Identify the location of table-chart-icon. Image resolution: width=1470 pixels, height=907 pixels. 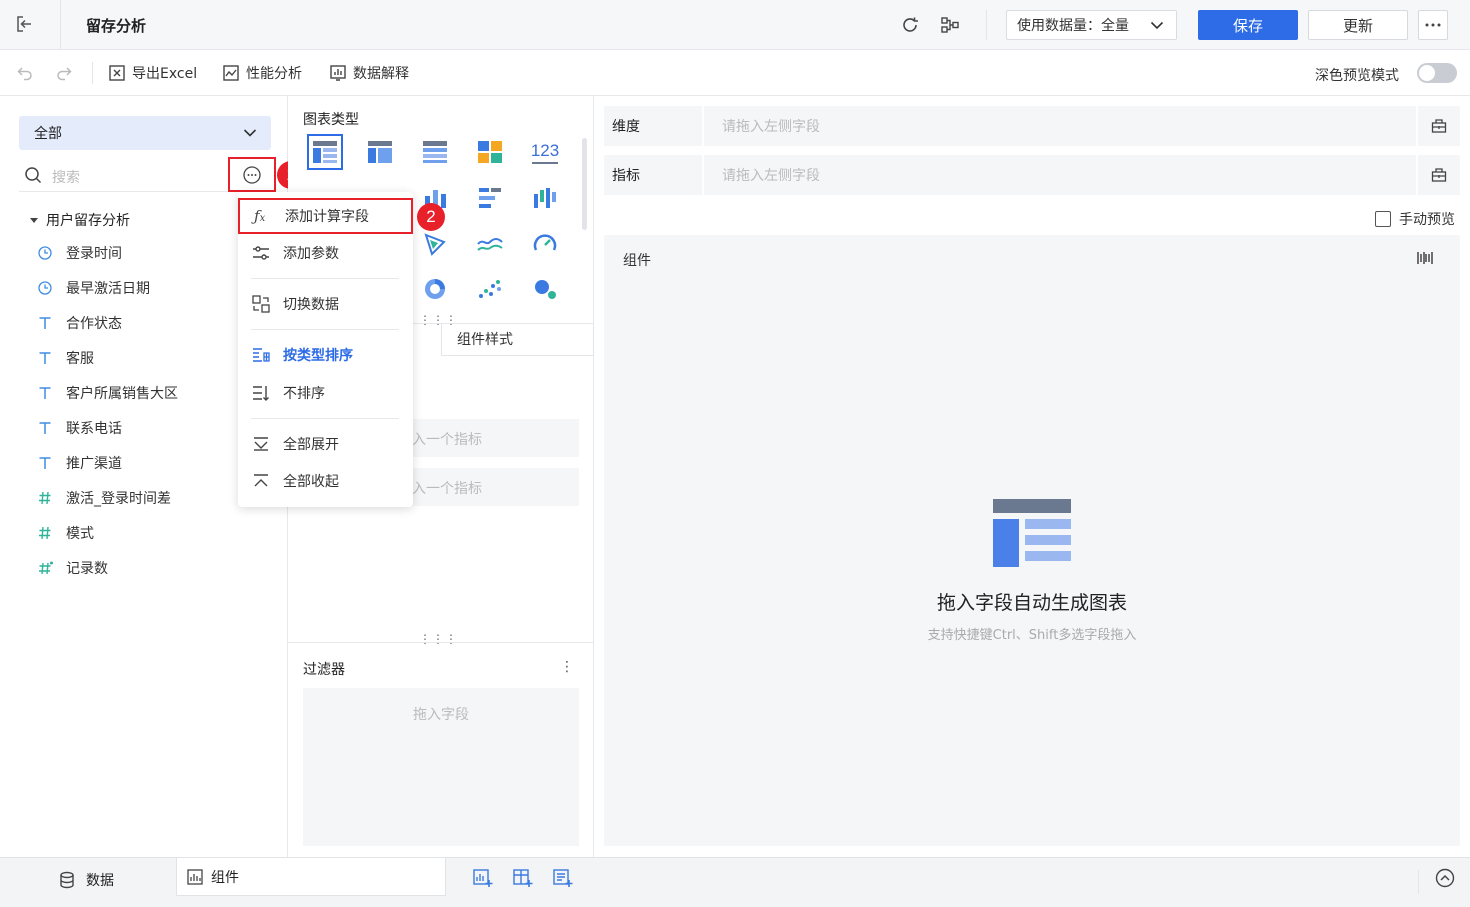
(325, 152).